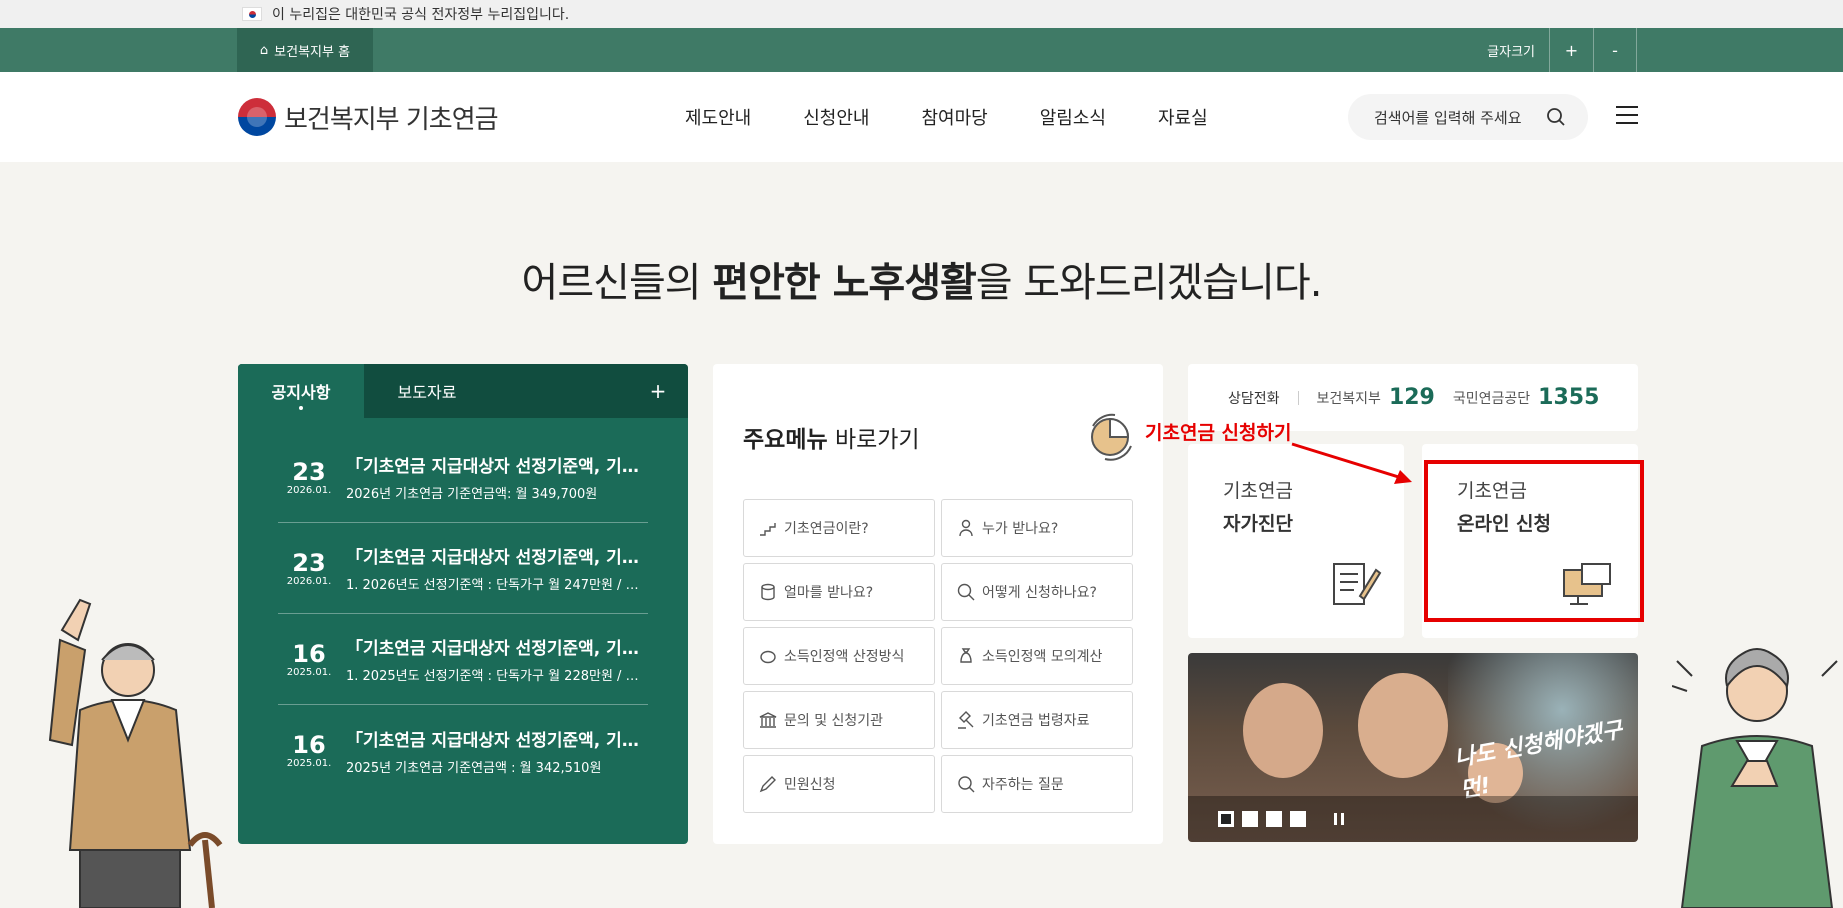 The height and width of the screenshot is (908, 1843). I want to click on notice-tabs: 공지사항 보도자료 +, so click(463, 391).